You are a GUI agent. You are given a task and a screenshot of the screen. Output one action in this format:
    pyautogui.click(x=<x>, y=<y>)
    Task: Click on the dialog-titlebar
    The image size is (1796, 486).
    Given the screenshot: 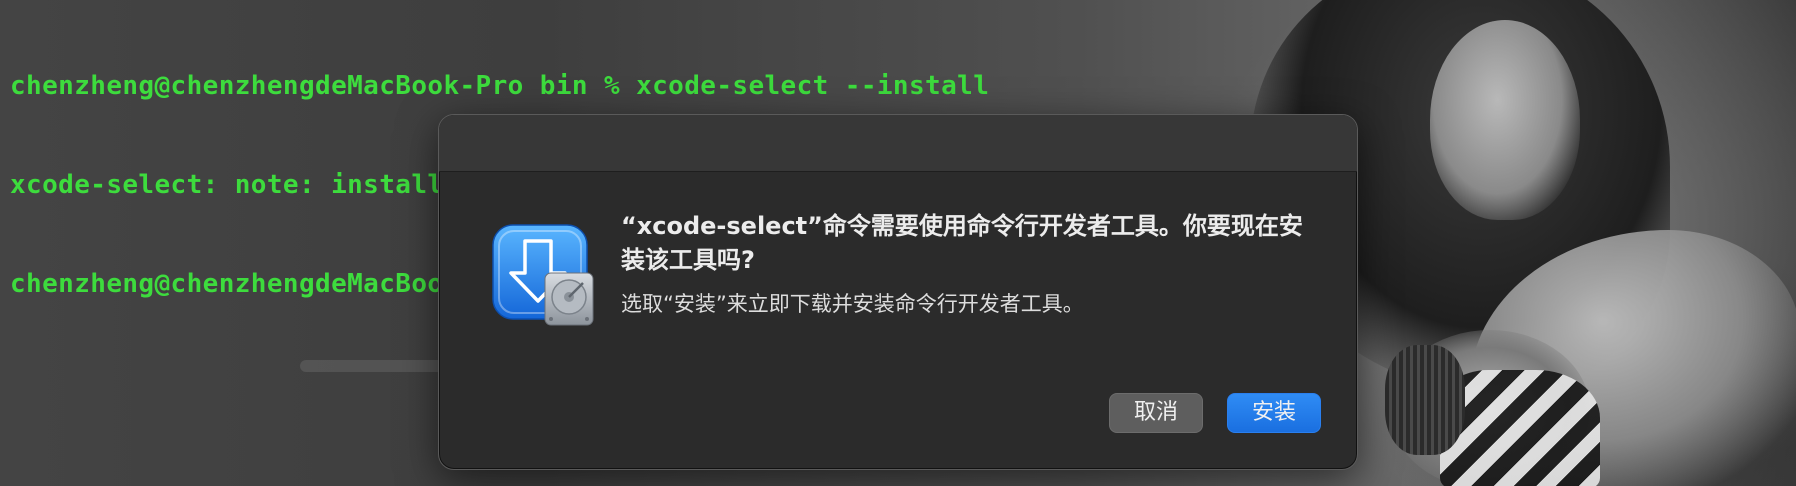 What is the action you would take?
    pyautogui.click(x=898, y=143)
    